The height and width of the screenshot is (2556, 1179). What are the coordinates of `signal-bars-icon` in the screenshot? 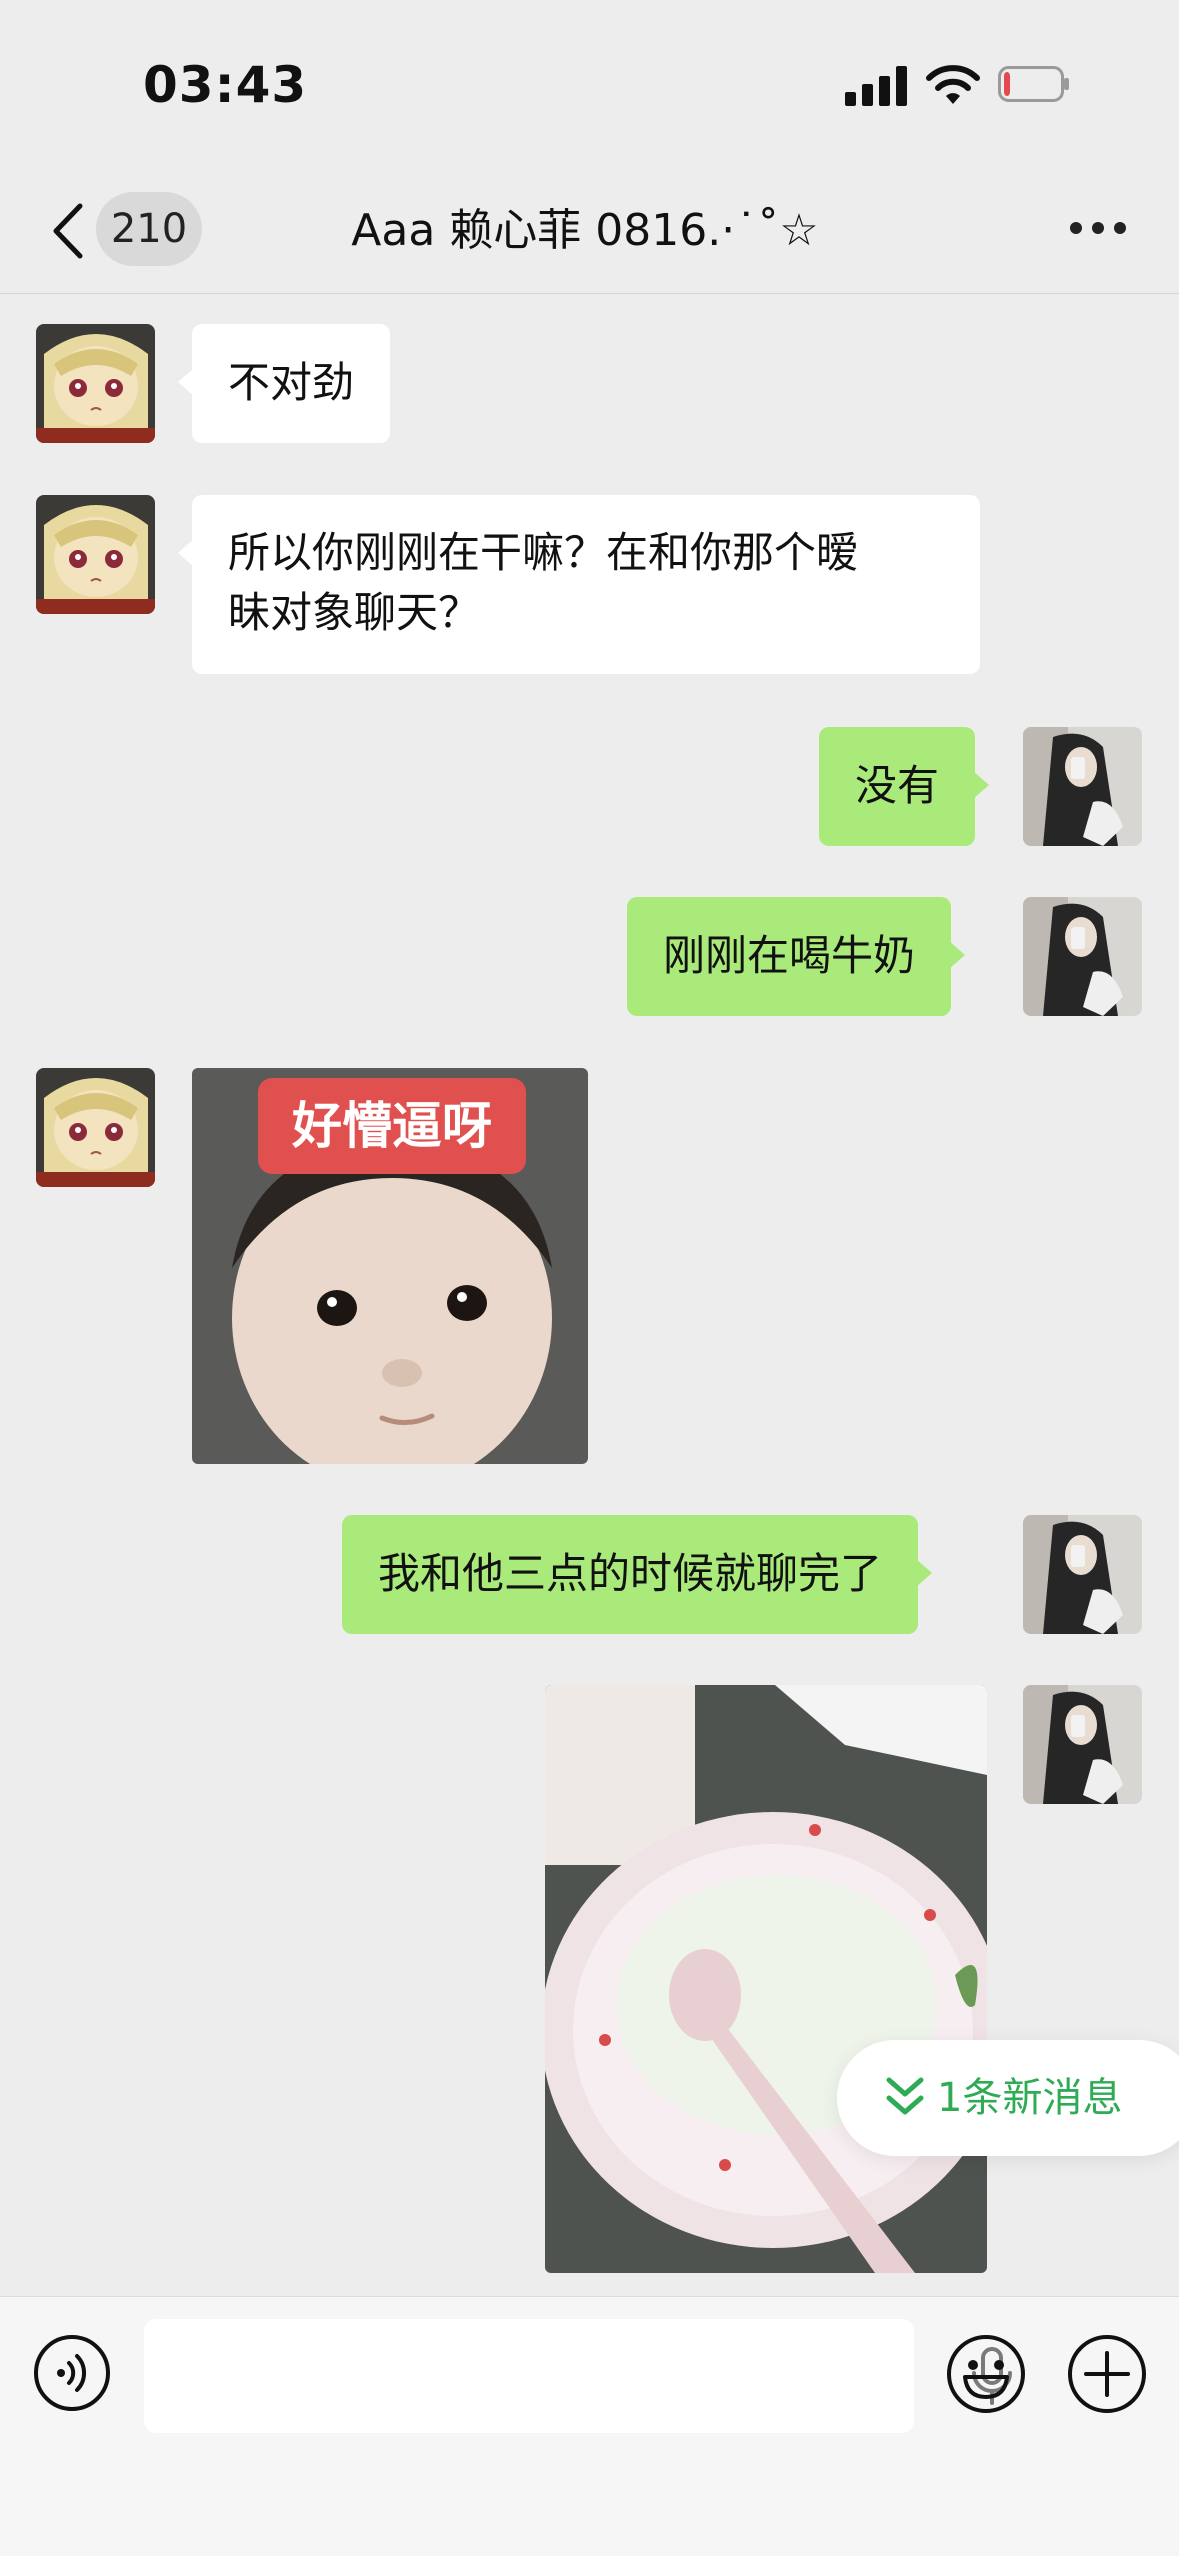 It's located at (876, 86).